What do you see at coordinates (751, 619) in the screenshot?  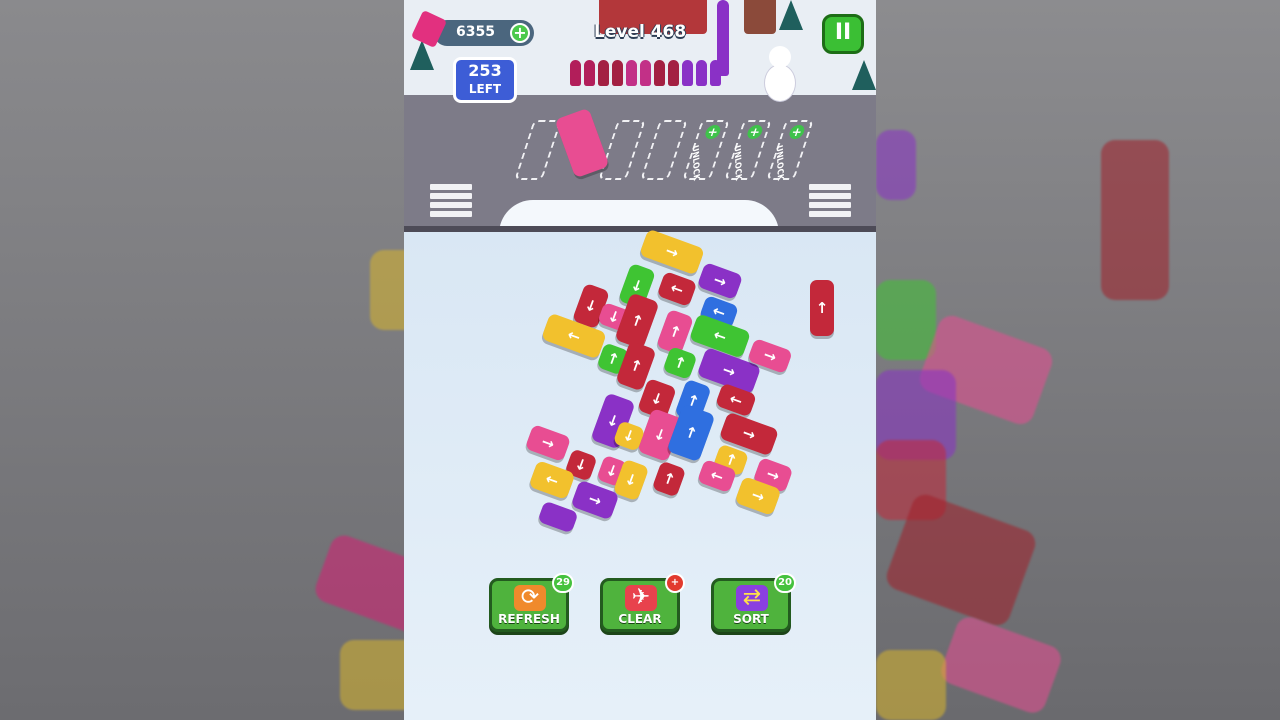 I see `sort-label: SORT` at bounding box center [751, 619].